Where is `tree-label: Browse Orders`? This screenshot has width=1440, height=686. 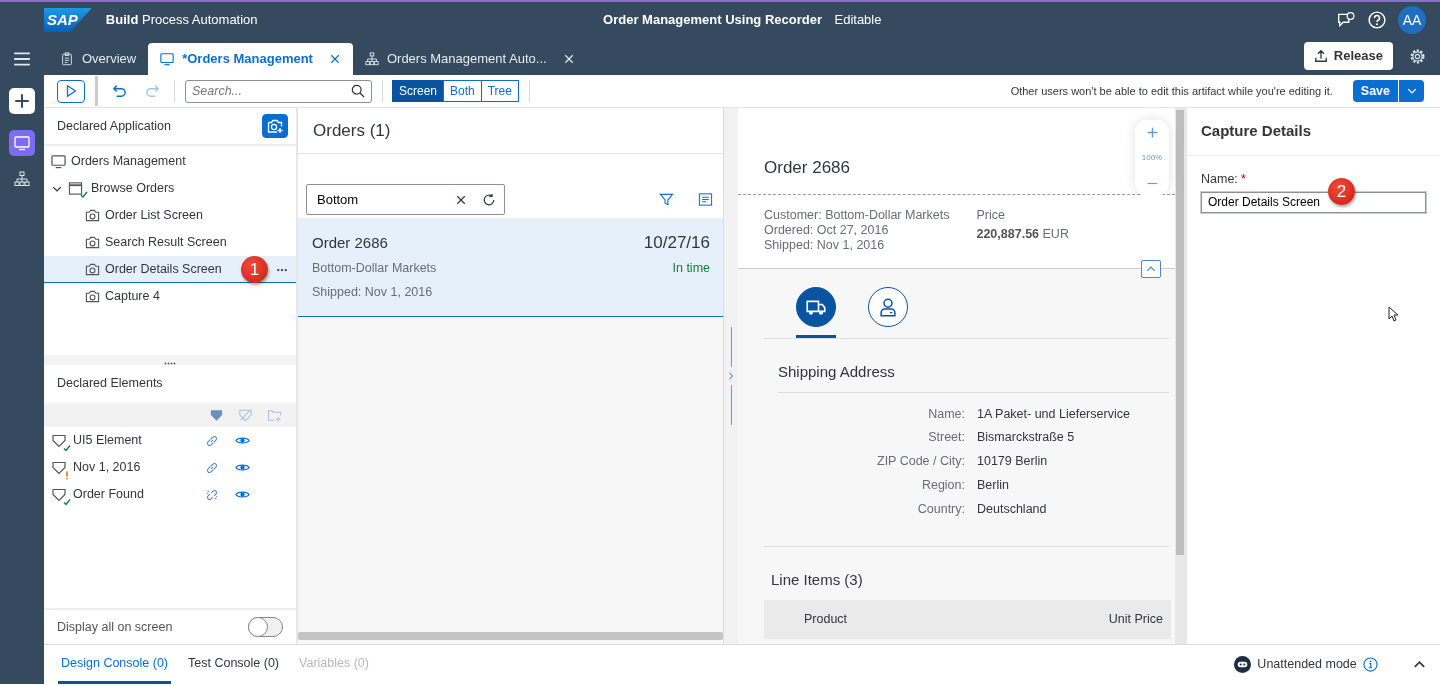 tree-label: Browse Orders is located at coordinates (133, 189).